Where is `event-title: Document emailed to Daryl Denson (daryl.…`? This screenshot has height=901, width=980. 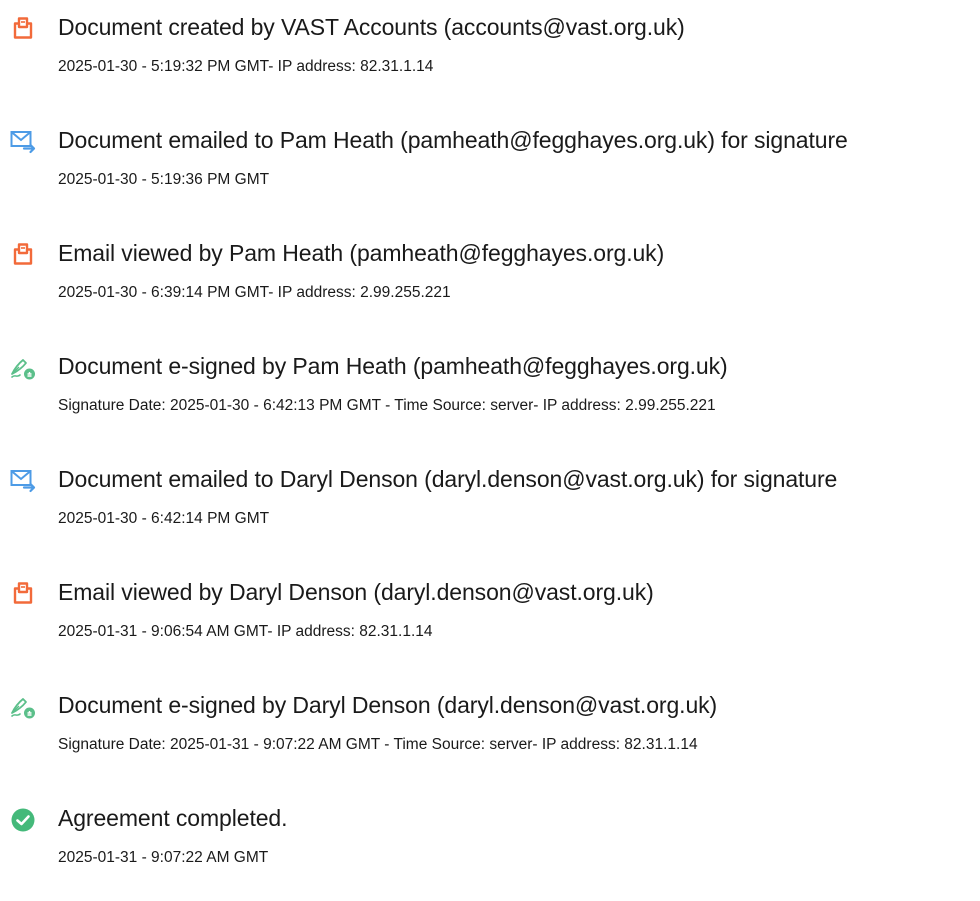 event-title: Document emailed to Daryl Denson (daryl.… is located at coordinates (448, 479).